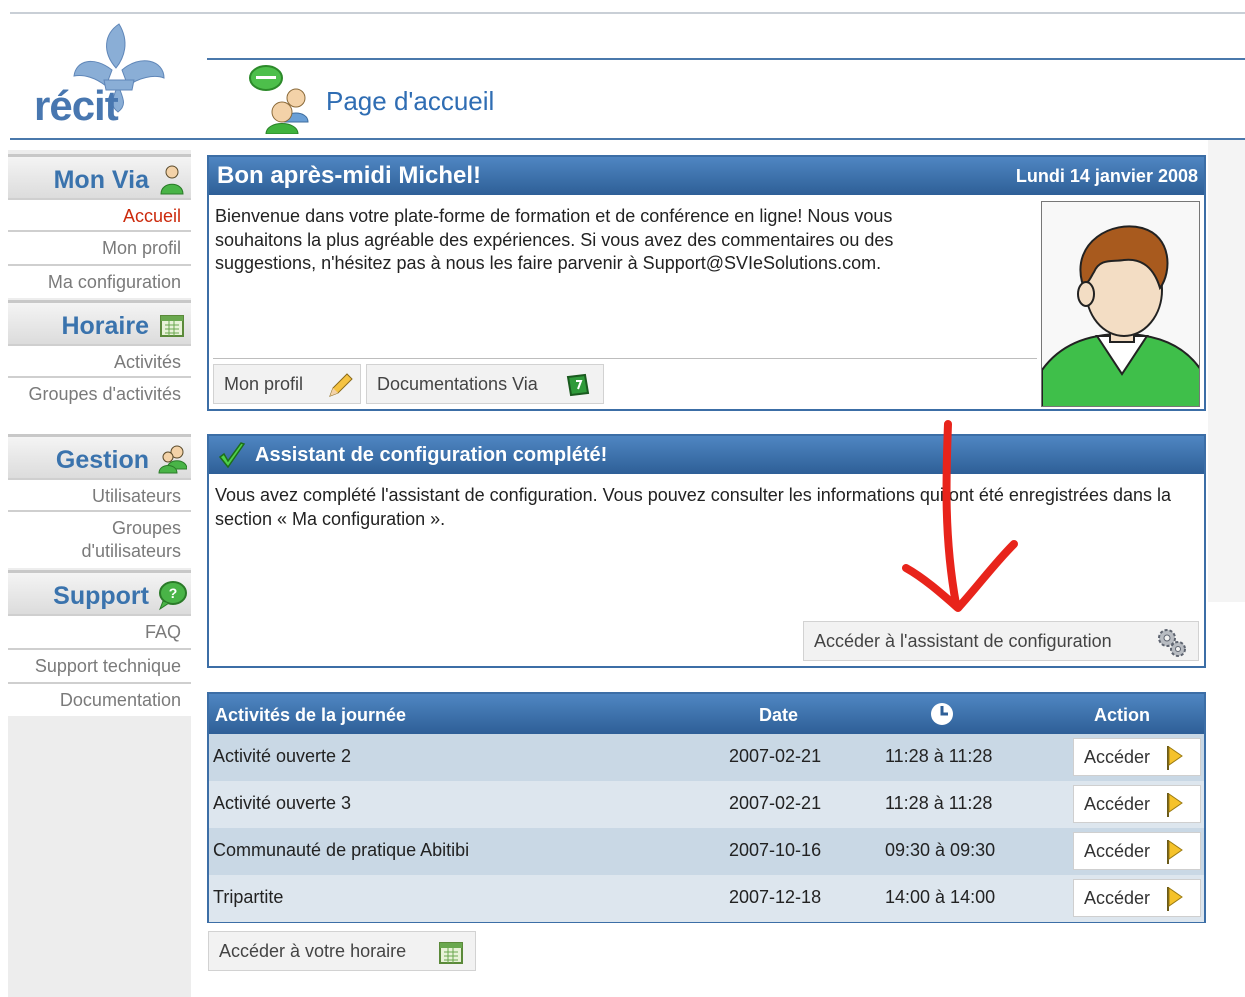  What do you see at coordinates (99, 247) in the screenshot?
I see `sidebar-item-mon-profil: Mon profil` at bounding box center [99, 247].